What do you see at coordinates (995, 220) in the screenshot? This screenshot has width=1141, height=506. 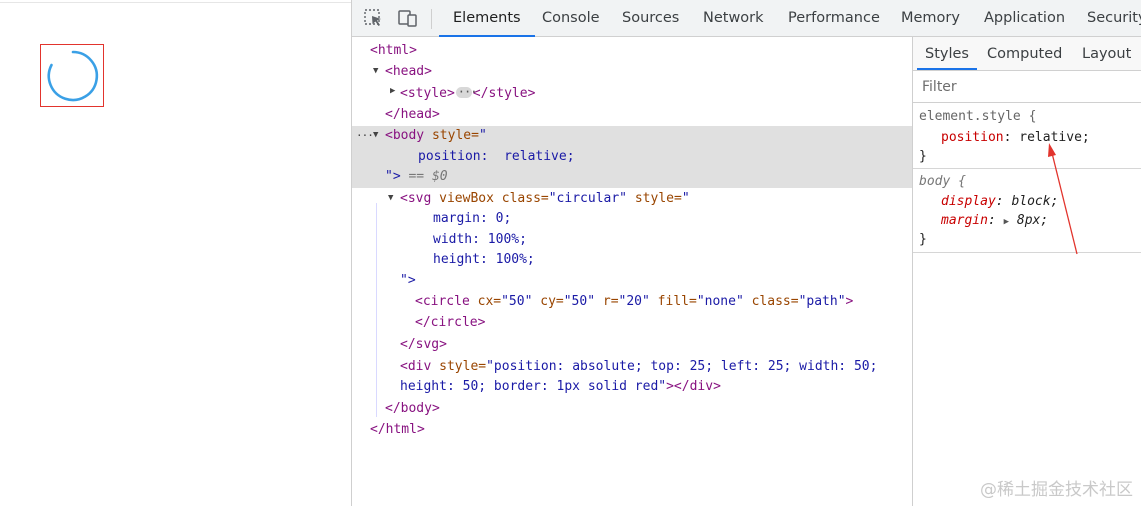 I see `rule-body-margin: margin: ▶ 8px;` at bounding box center [995, 220].